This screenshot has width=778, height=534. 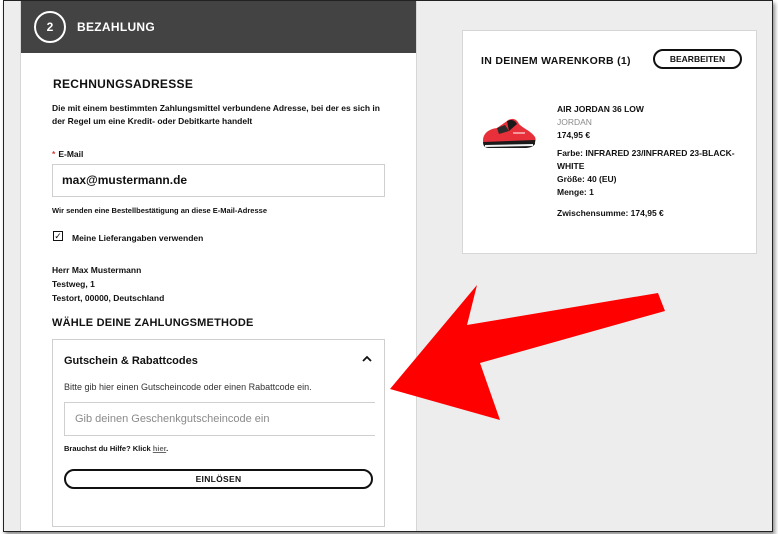 I want to click on redeem-button: EINLÖSEN, so click(x=218, y=479).